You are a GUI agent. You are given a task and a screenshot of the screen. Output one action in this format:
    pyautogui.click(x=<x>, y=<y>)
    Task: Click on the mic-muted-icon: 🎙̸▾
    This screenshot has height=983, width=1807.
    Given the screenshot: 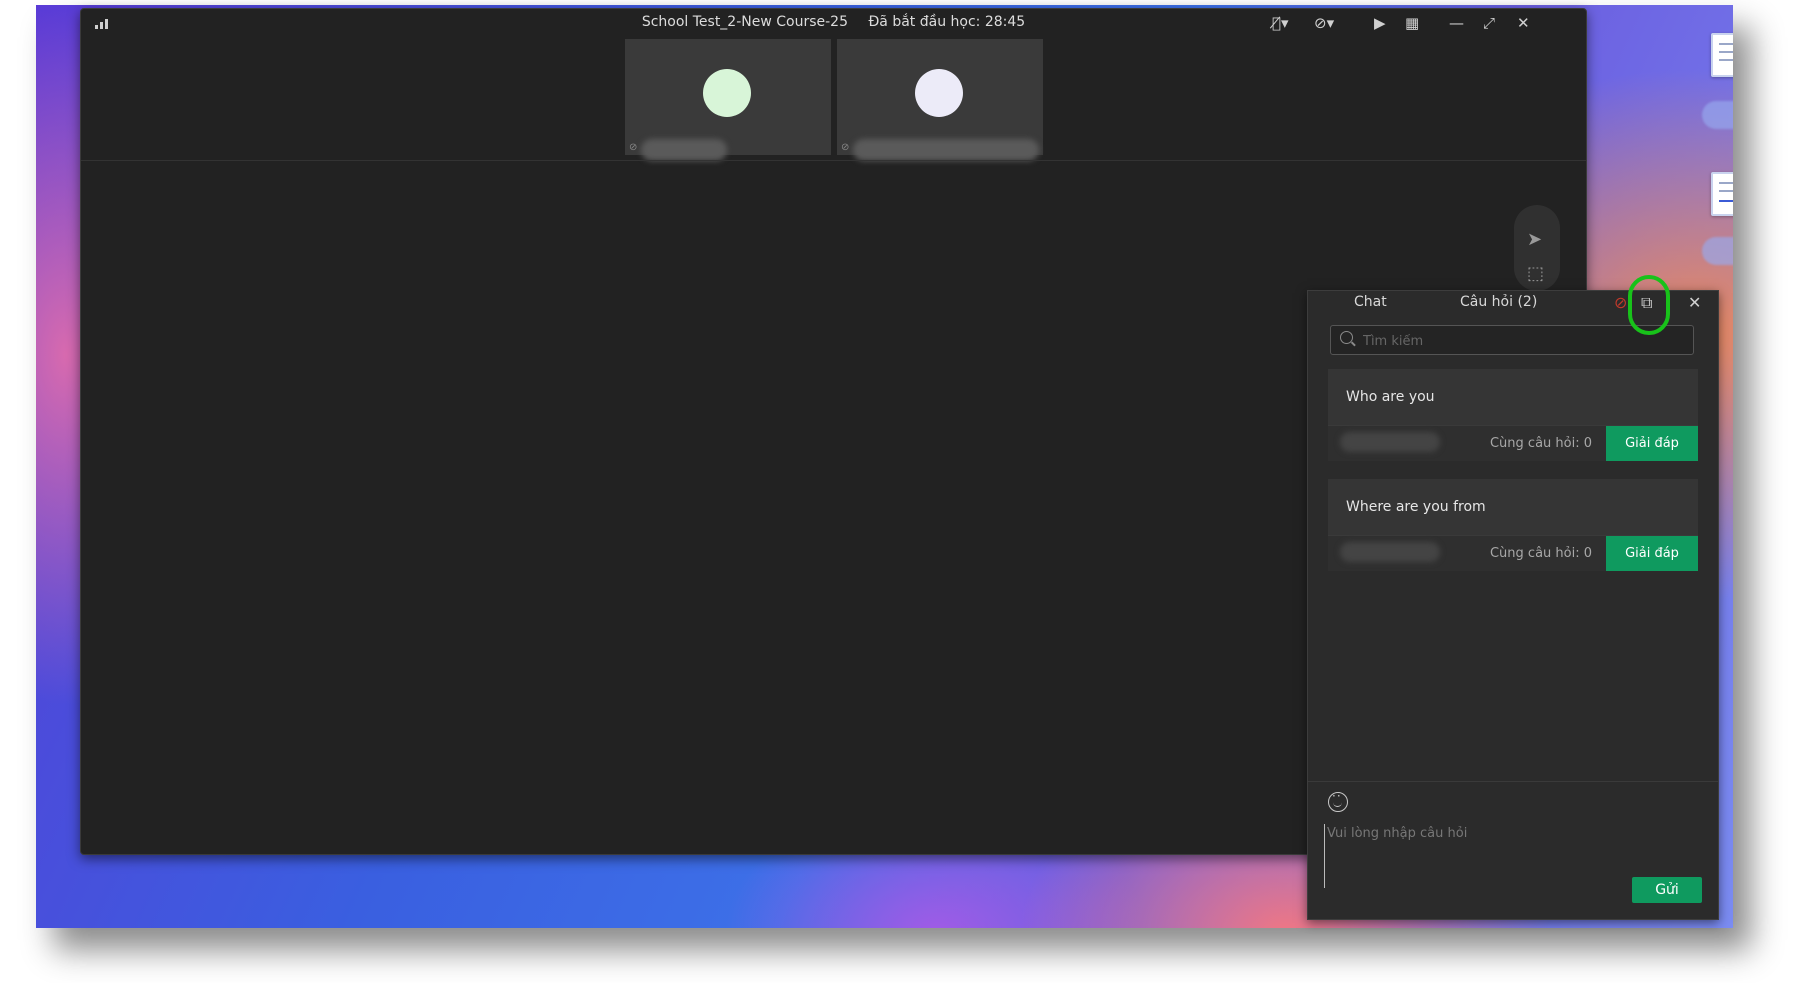 What is the action you would take?
    pyautogui.click(x=1280, y=23)
    